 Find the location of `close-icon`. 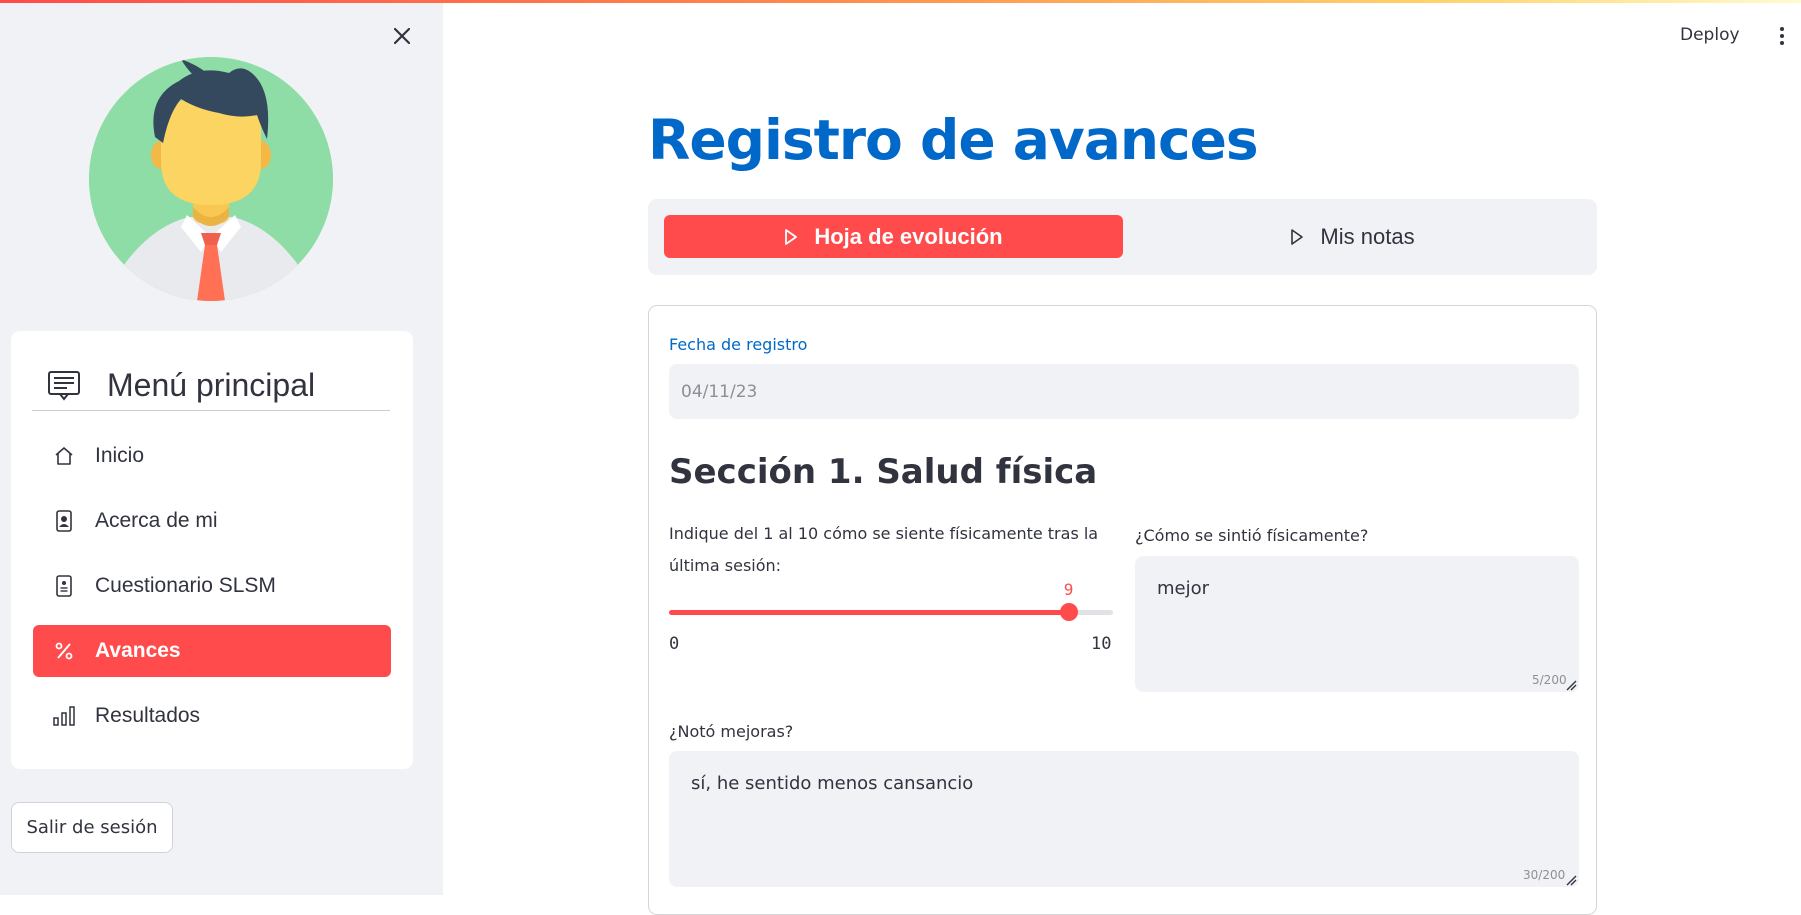

close-icon is located at coordinates (402, 36).